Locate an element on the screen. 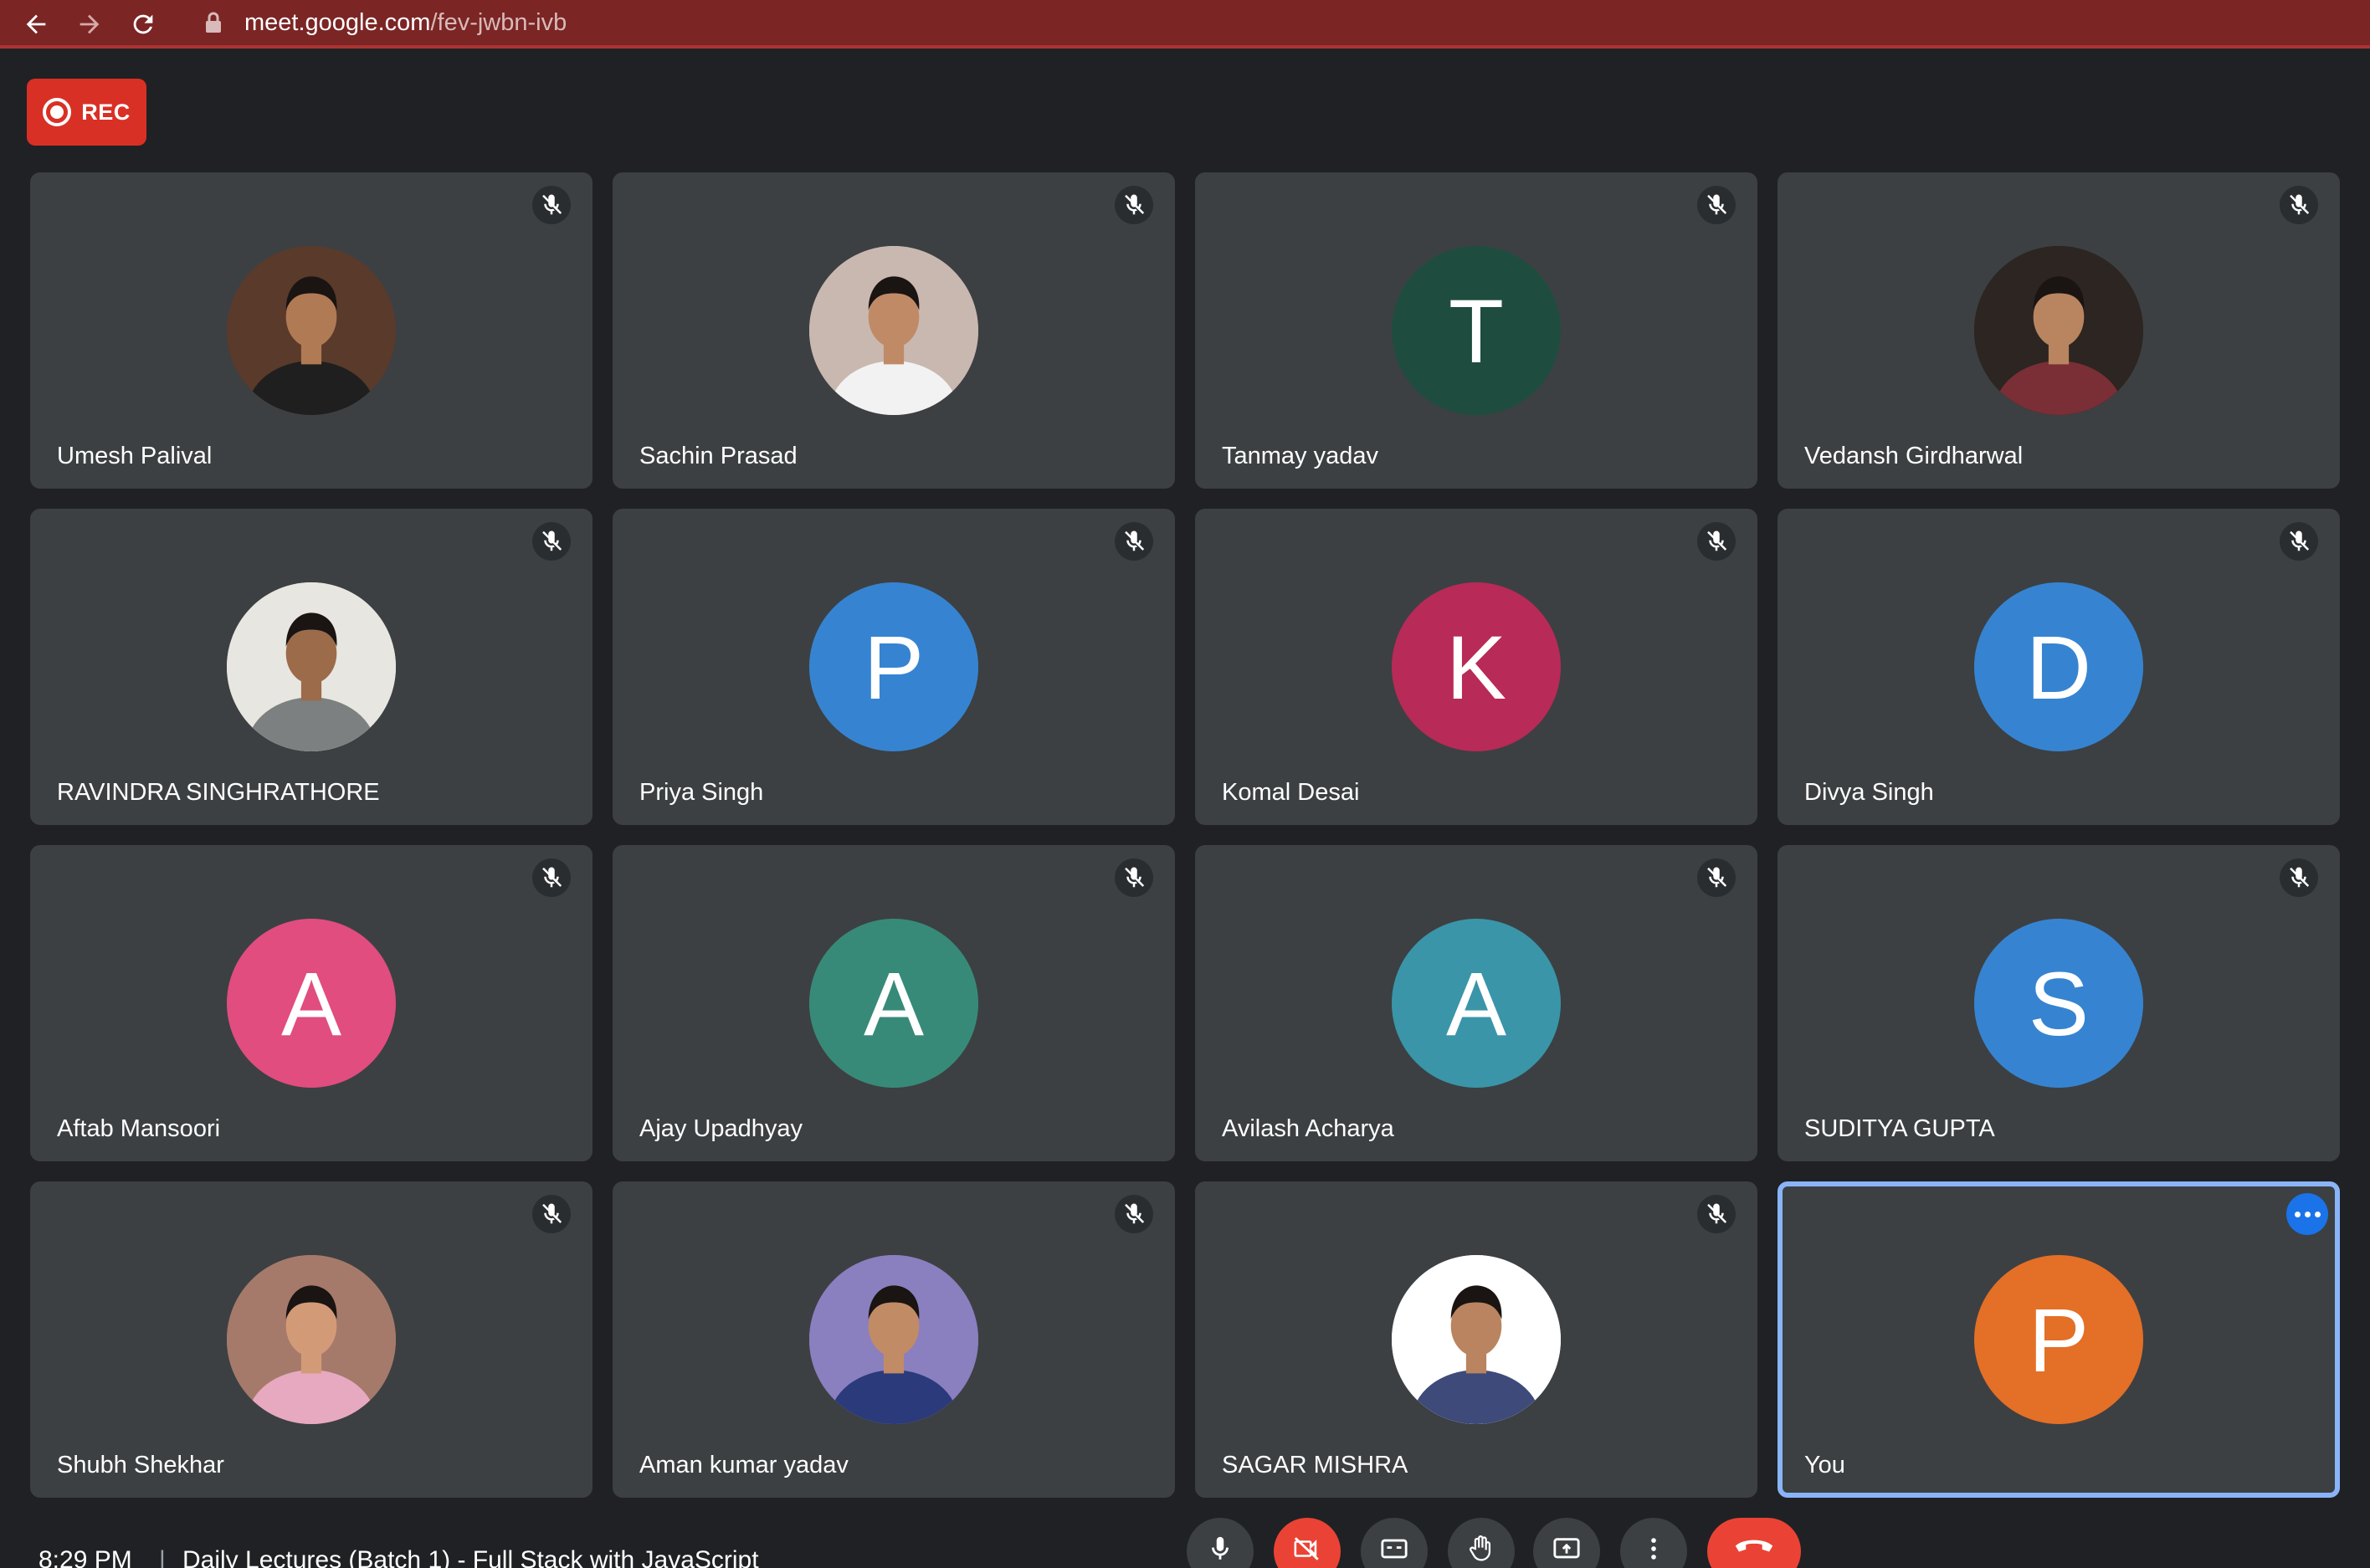 Image resolution: width=2370 pixels, height=1568 pixels. participant-name: You is located at coordinates (1824, 1465).